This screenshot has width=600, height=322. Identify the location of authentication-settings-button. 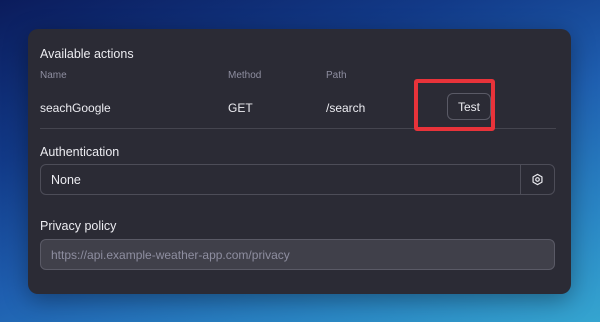
(537, 179).